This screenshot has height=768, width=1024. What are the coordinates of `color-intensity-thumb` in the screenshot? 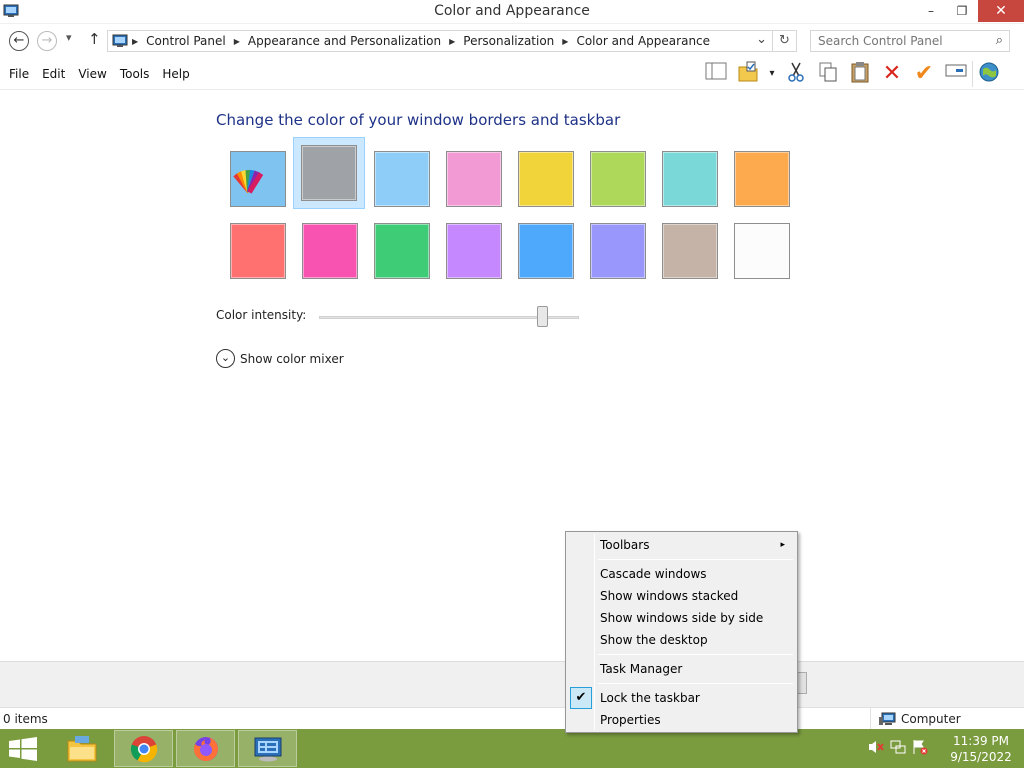 It's located at (542, 316).